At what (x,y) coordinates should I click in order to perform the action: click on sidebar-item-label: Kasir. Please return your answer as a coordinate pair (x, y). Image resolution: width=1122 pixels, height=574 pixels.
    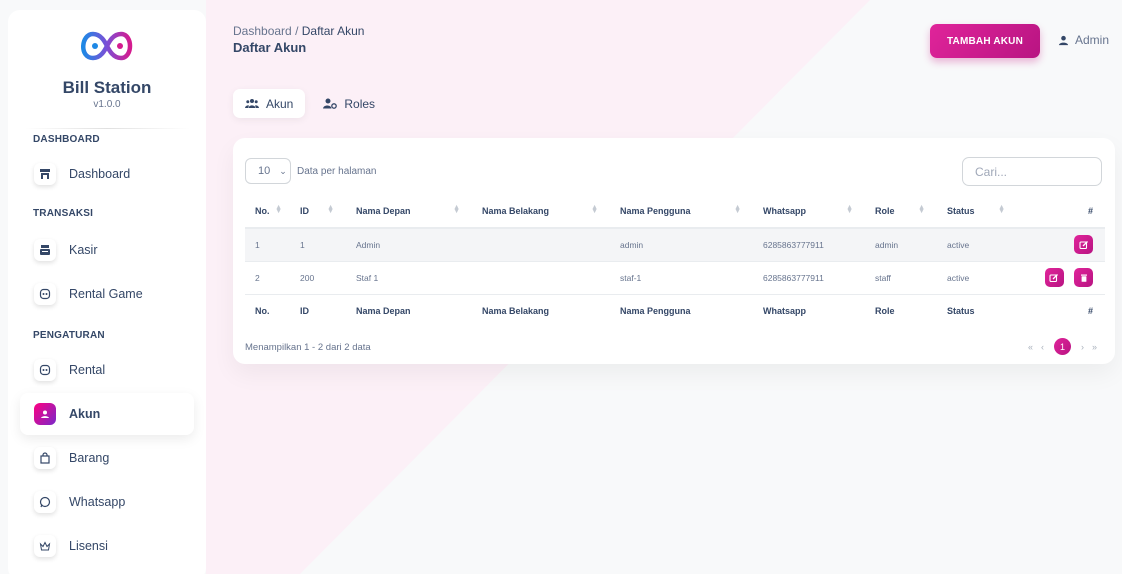
    Looking at the image, I should click on (83, 250).